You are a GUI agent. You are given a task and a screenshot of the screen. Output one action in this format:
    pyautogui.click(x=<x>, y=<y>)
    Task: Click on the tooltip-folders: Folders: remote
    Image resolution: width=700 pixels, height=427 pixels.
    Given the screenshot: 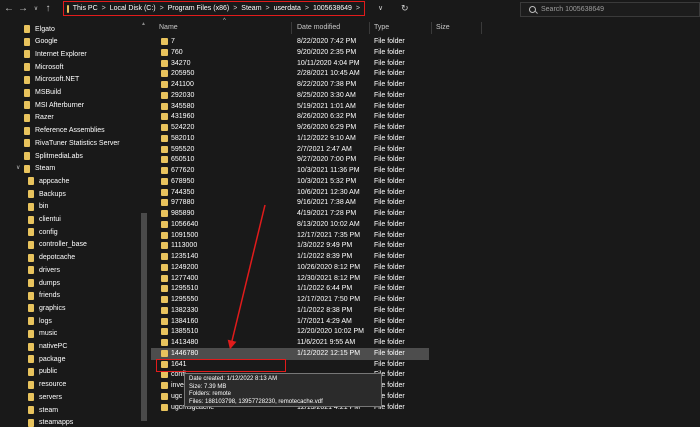 What is the action you would take?
    pyautogui.click(x=210, y=394)
    